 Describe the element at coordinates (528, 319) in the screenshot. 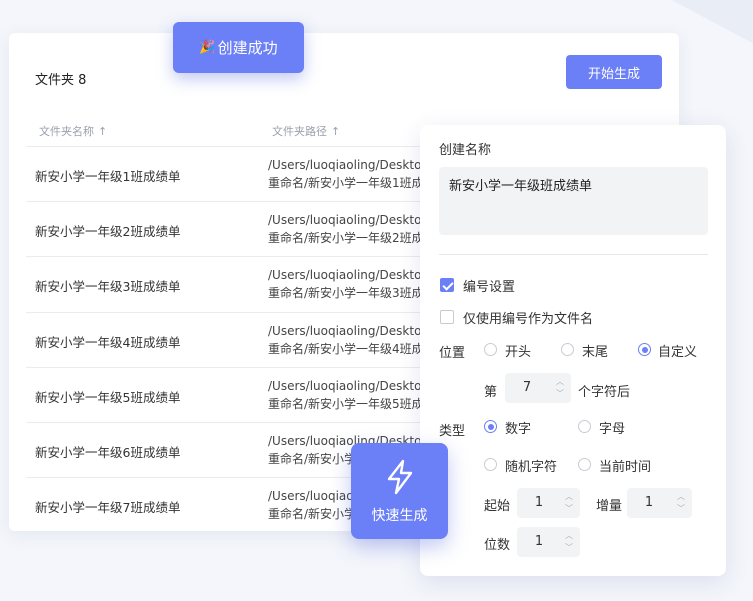

I see `only-number-label: 仅使用编号作为文件名` at that location.